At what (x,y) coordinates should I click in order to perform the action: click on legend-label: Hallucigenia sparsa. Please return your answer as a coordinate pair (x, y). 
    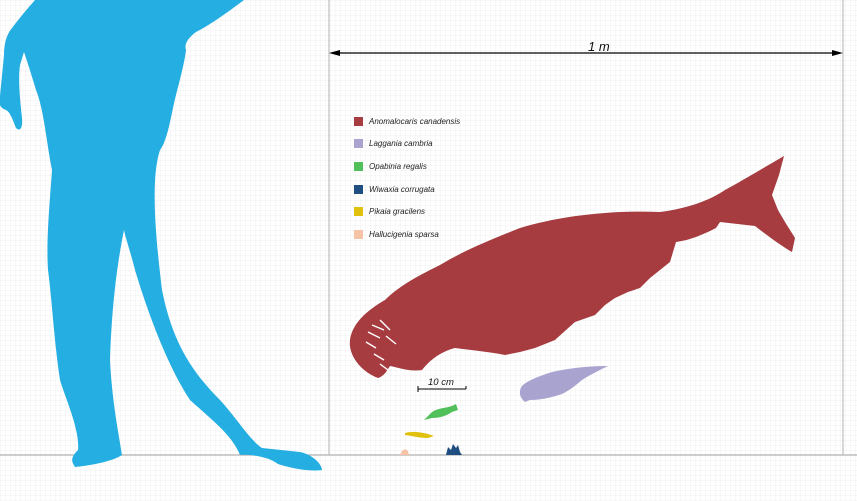
    Looking at the image, I should click on (404, 234).